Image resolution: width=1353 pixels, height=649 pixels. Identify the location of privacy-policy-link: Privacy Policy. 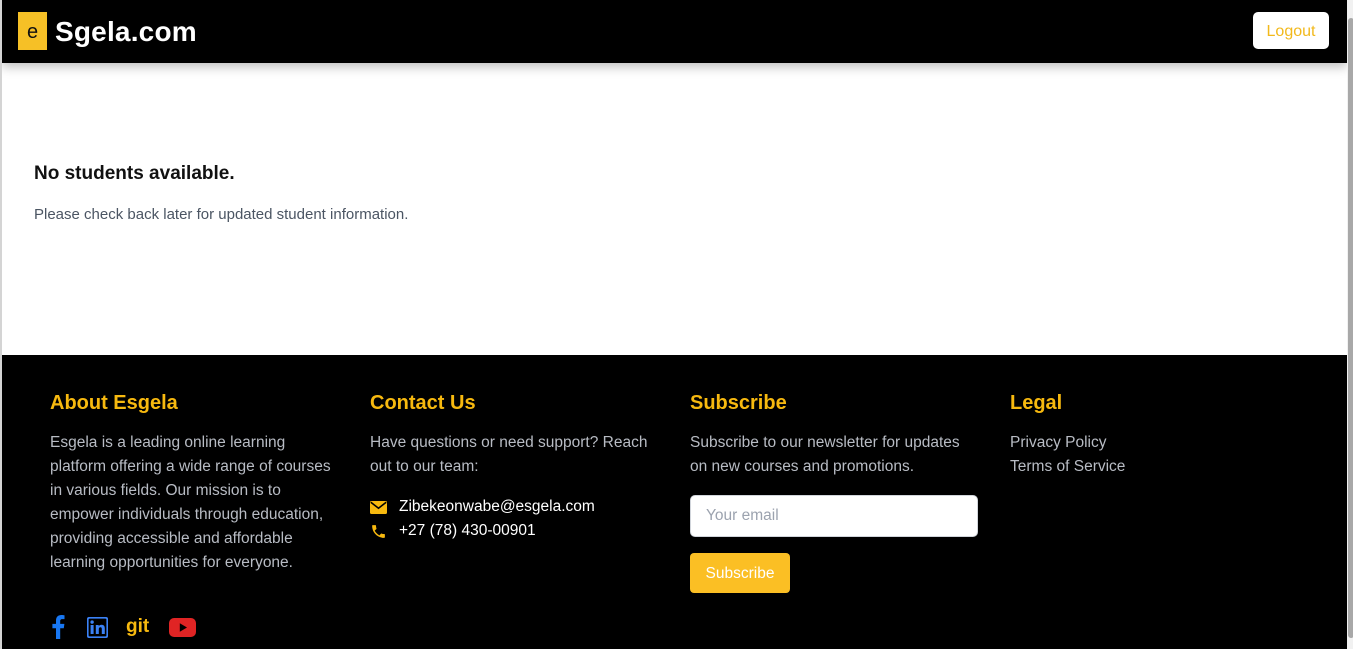
(1058, 443).